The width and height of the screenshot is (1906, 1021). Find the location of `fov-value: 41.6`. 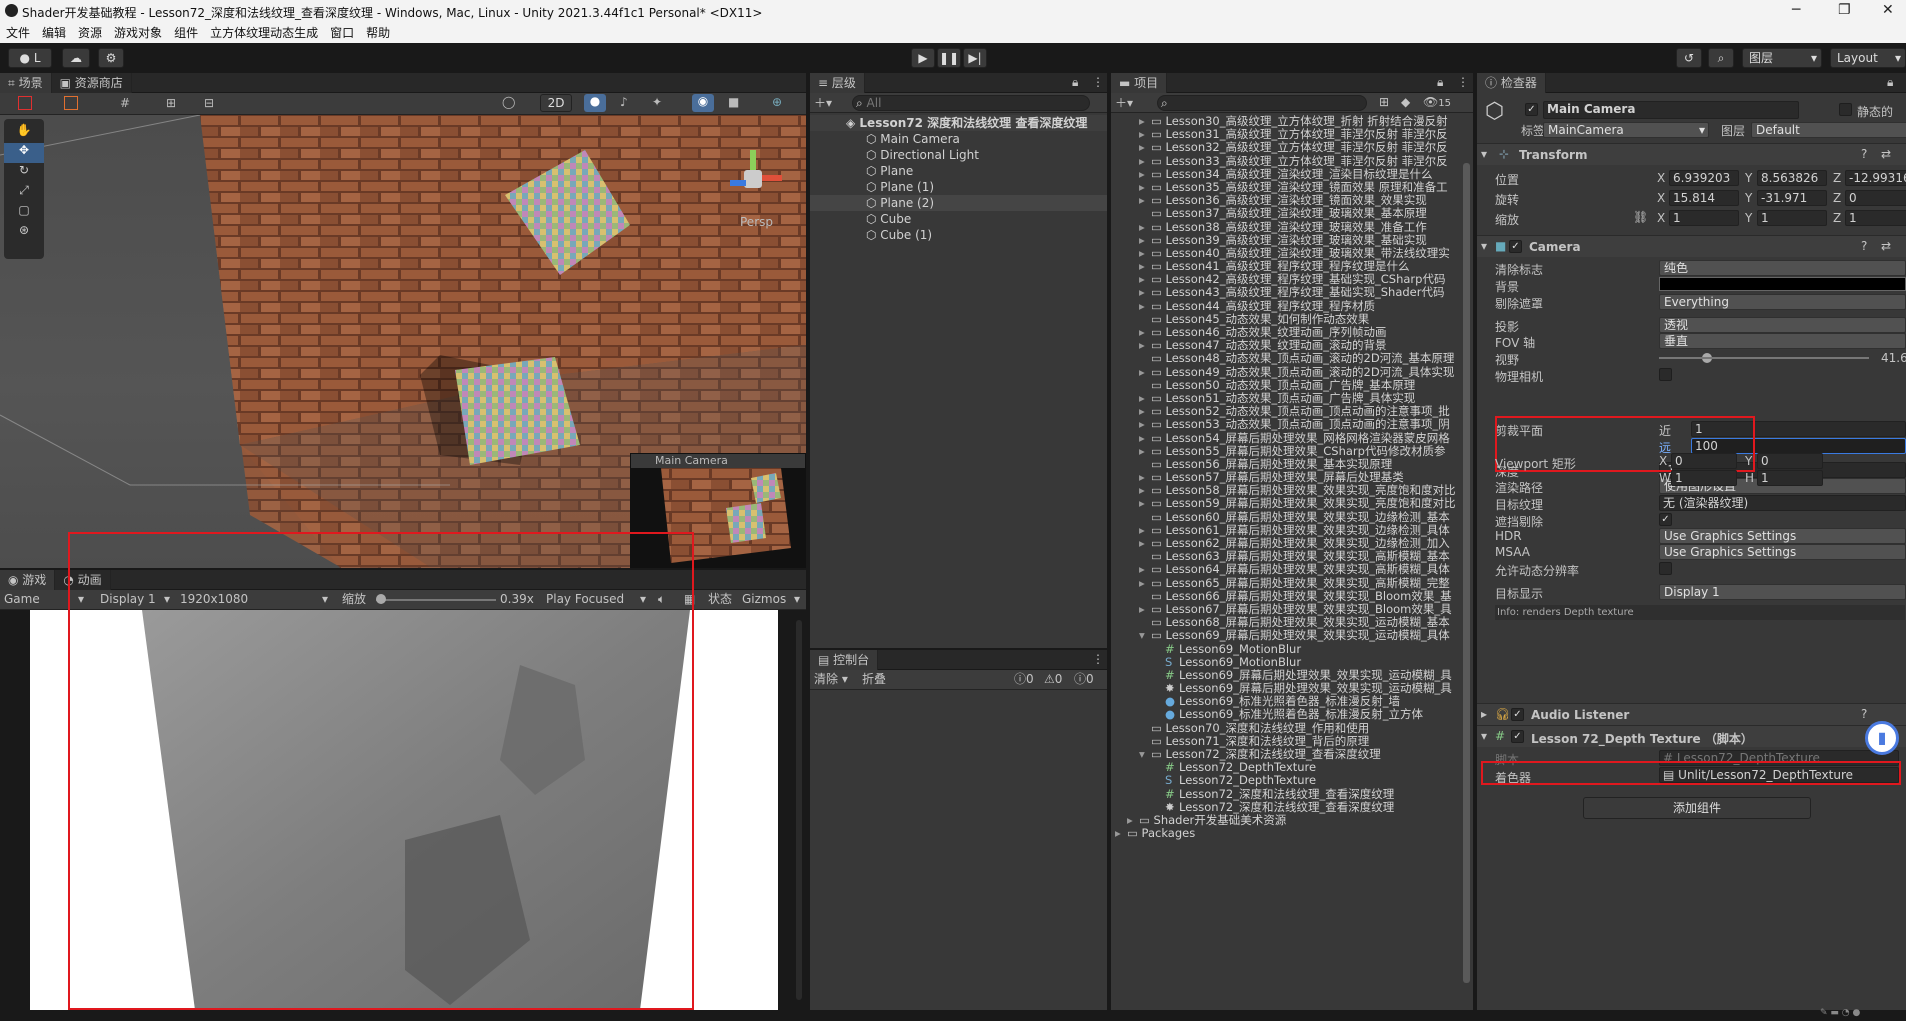

fov-value: 41.6 is located at coordinates (1893, 358).